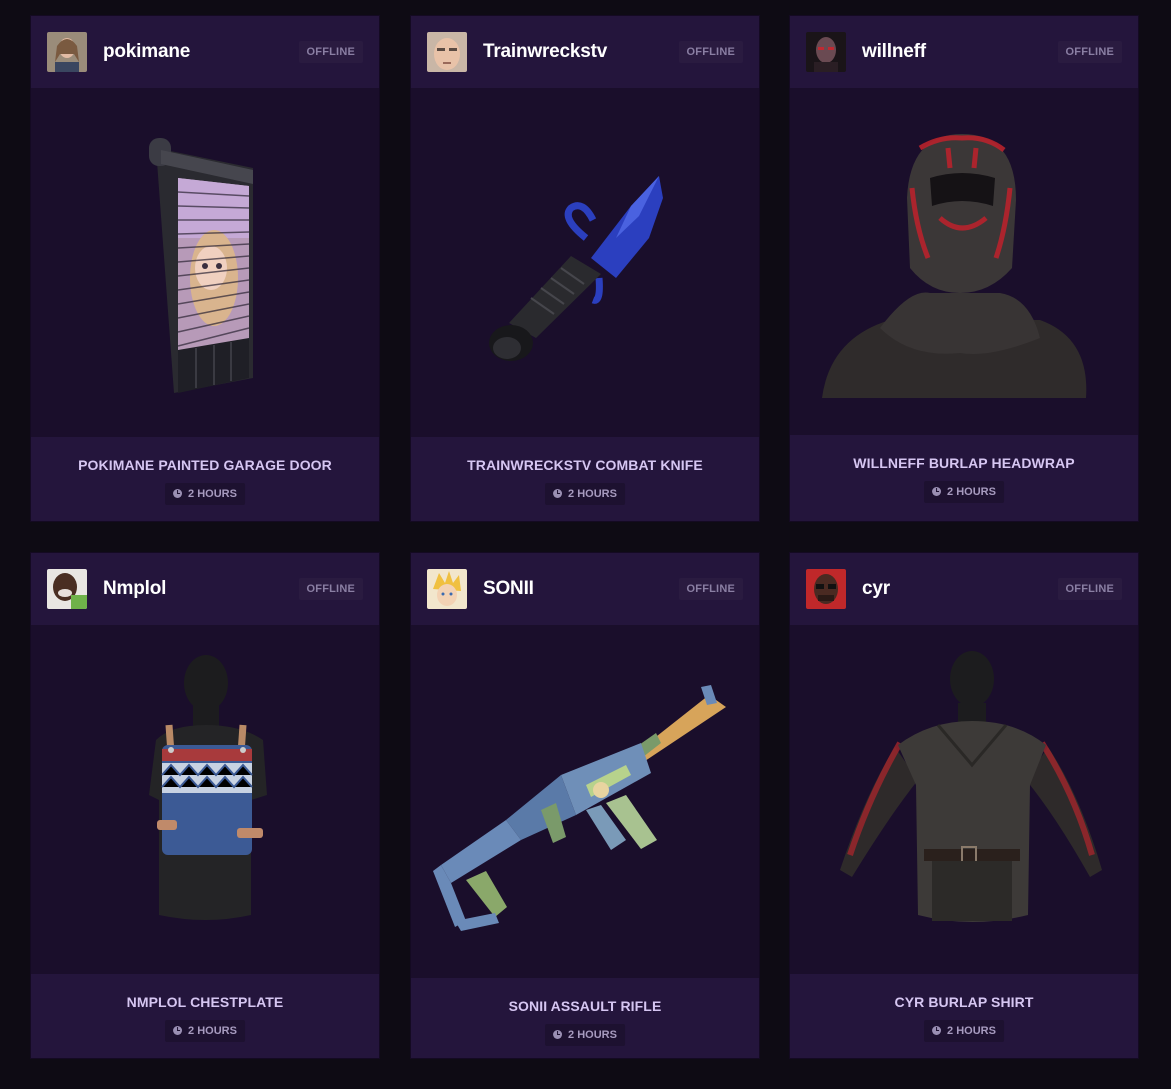  Describe the element at coordinates (146, 52) in the screenshot. I see `streamer-name: pokimane` at that location.